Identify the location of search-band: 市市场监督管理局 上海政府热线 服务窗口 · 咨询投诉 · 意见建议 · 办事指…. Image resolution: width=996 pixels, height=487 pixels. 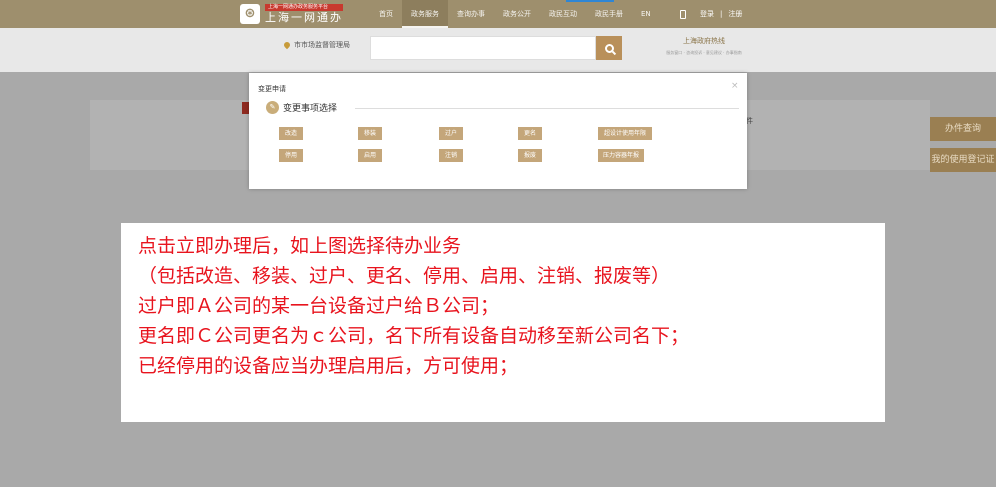
(498, 50).